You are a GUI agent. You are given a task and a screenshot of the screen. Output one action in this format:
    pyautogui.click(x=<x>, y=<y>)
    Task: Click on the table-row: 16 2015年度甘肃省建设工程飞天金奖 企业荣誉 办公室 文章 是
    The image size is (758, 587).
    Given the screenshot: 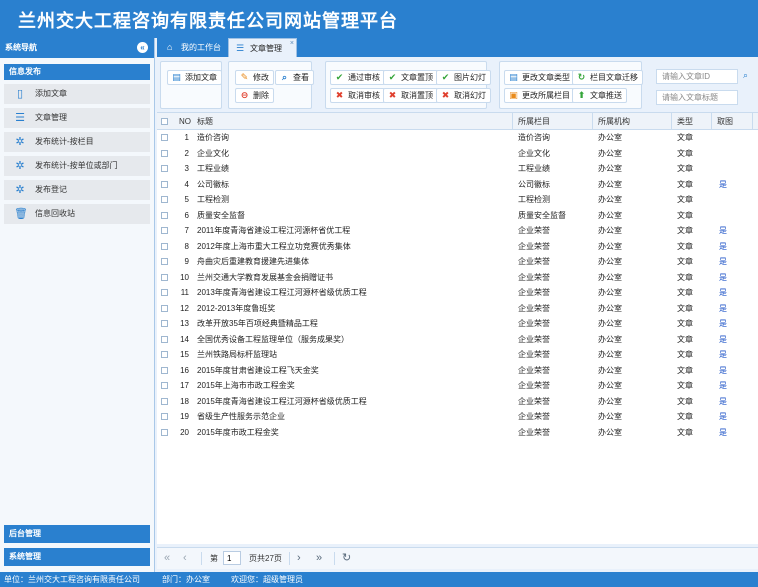 What is the action you would take?
    pyautogui.click(x=457, y=371)
    